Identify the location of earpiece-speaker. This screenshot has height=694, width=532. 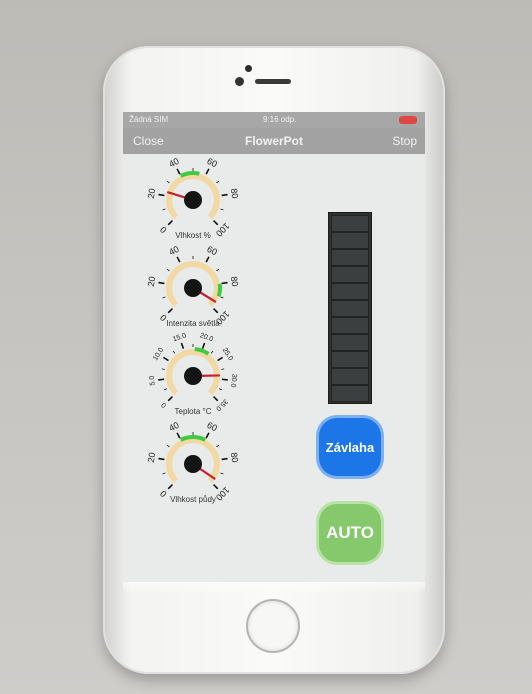
(273, 81).